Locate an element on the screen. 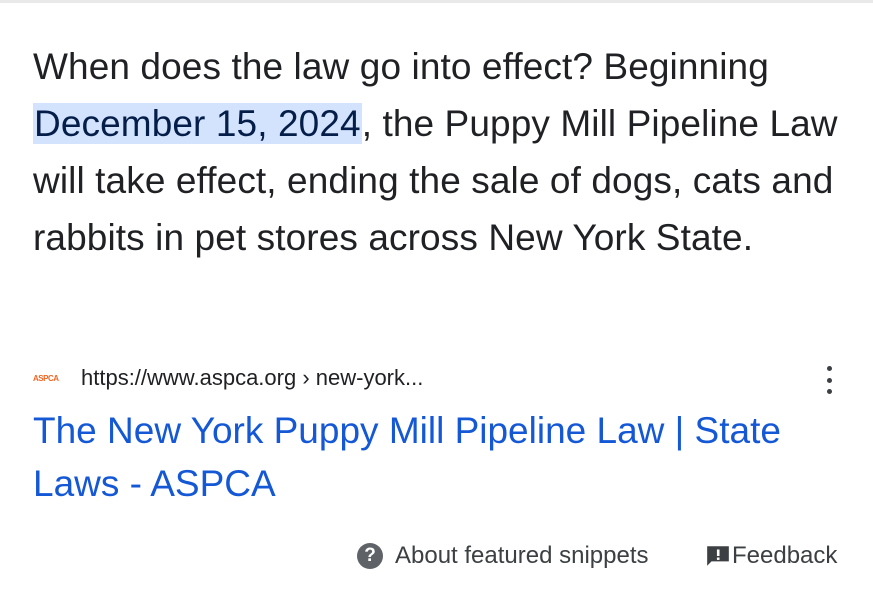 The height and width of the screenshot is (594, 873). about-featured-snippets-button: ? About featured snippets is located at coordinates (503, 556).